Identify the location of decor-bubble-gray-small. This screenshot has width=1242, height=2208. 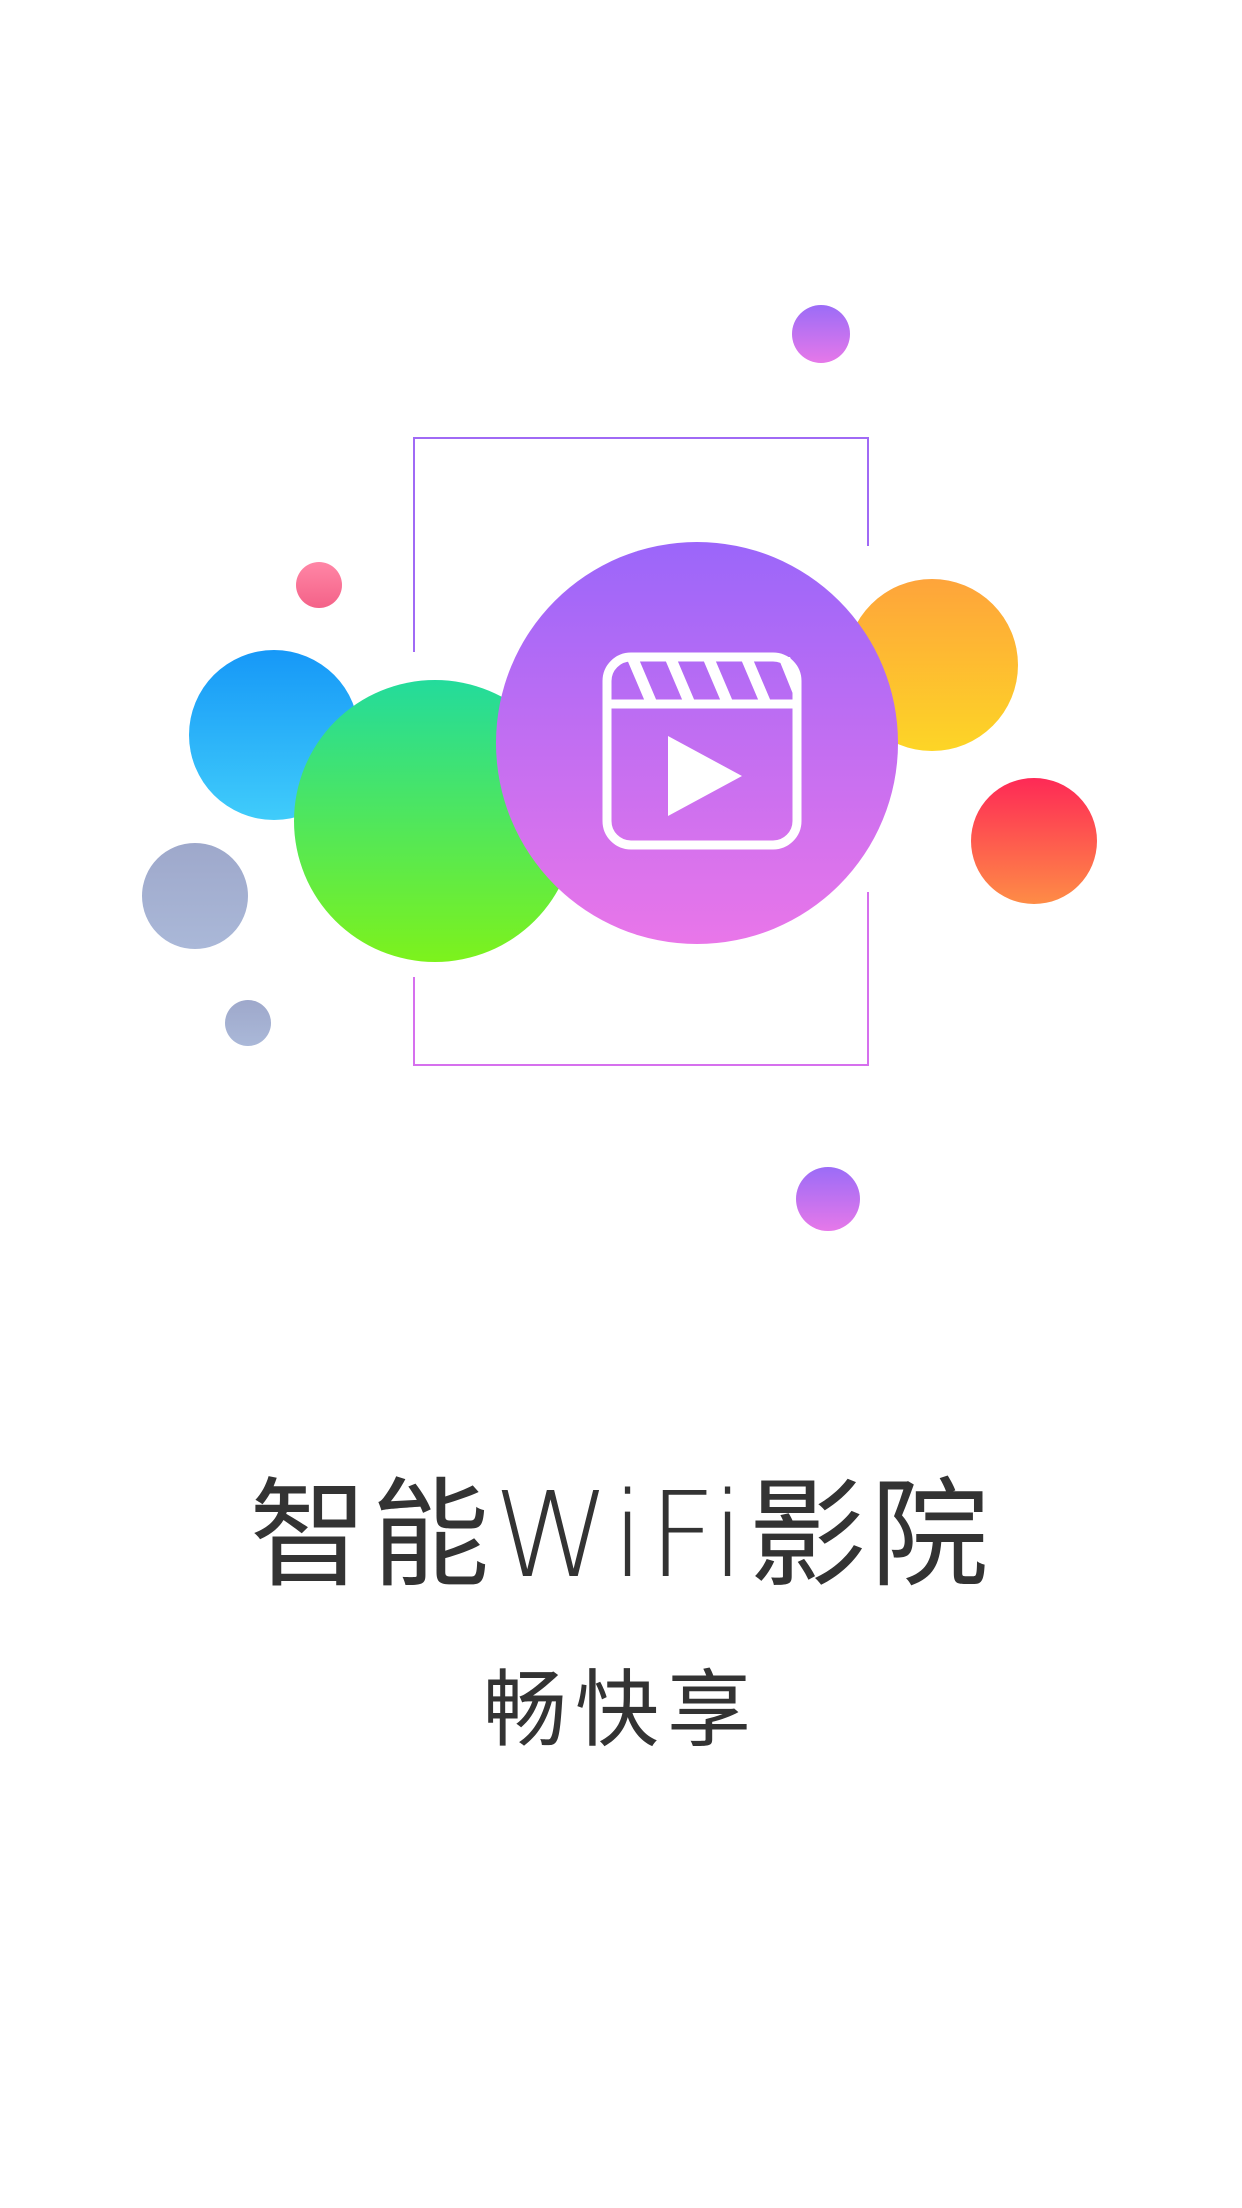
(248, 1023).